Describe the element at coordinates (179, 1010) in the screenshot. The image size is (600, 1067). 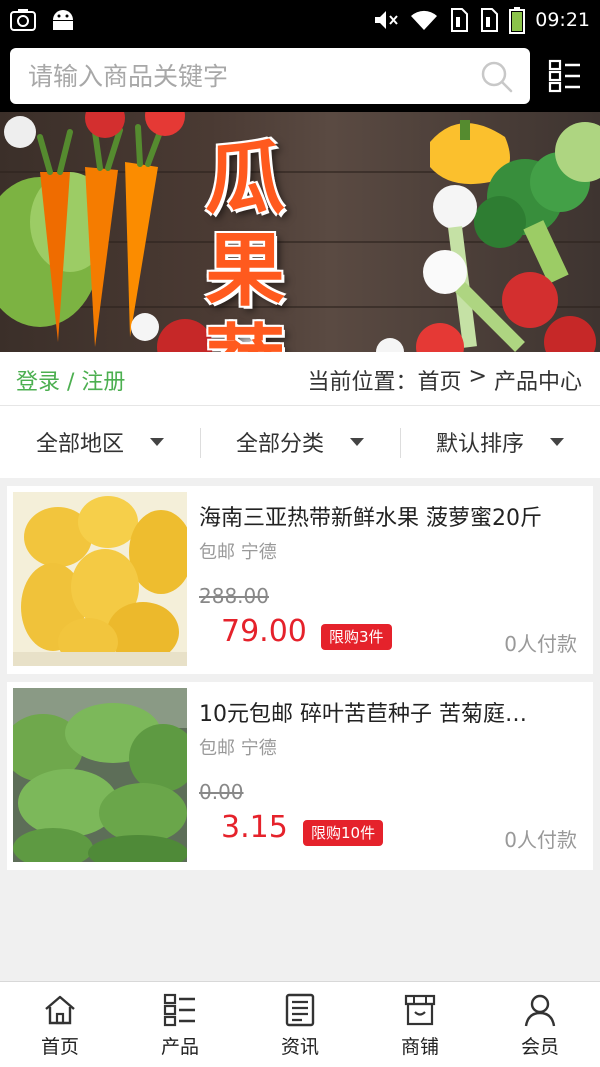
I see `product-grid-icon` at that location.